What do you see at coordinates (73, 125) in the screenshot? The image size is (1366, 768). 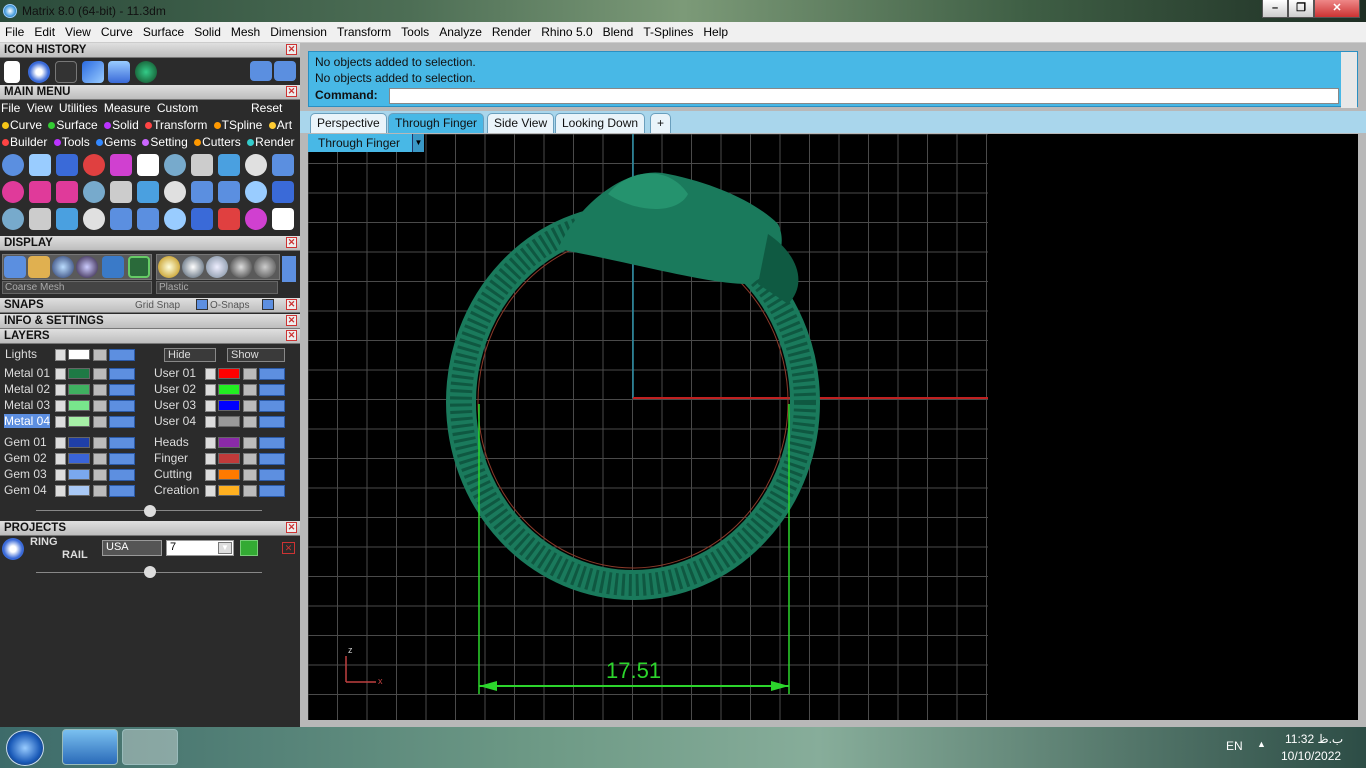 I see `builder-surface: Surface` at bounding box center [73, 125].